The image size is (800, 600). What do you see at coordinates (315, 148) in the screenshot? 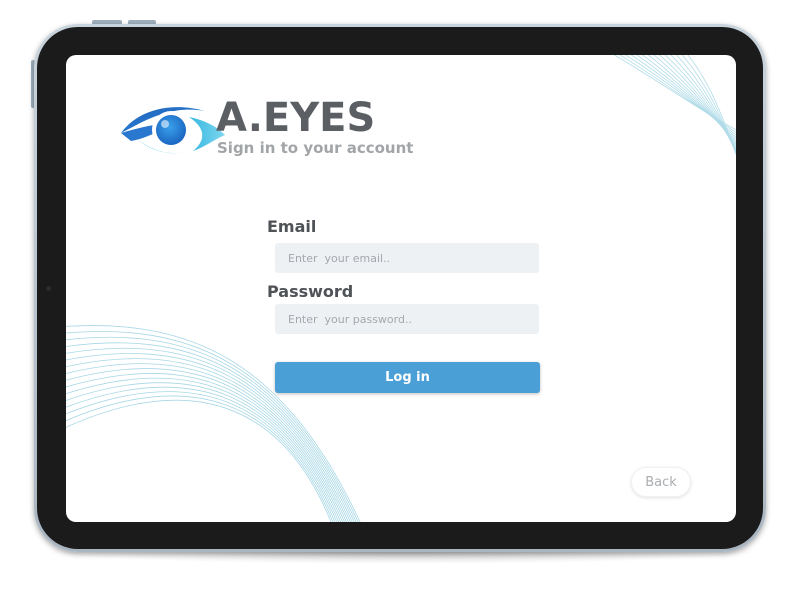
I see `page-subtitle: Sign in to your account` at bounding box center [315, 148].